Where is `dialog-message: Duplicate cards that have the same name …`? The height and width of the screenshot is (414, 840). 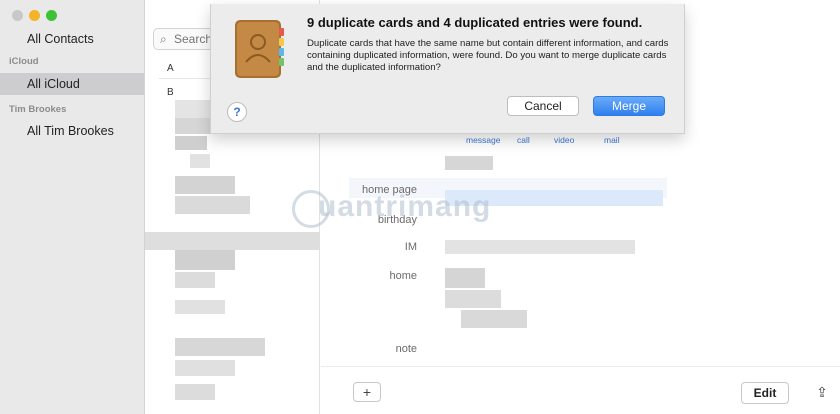
dialog-message: Duplicate cards that have the same name … is located at coordinates (488, 55).